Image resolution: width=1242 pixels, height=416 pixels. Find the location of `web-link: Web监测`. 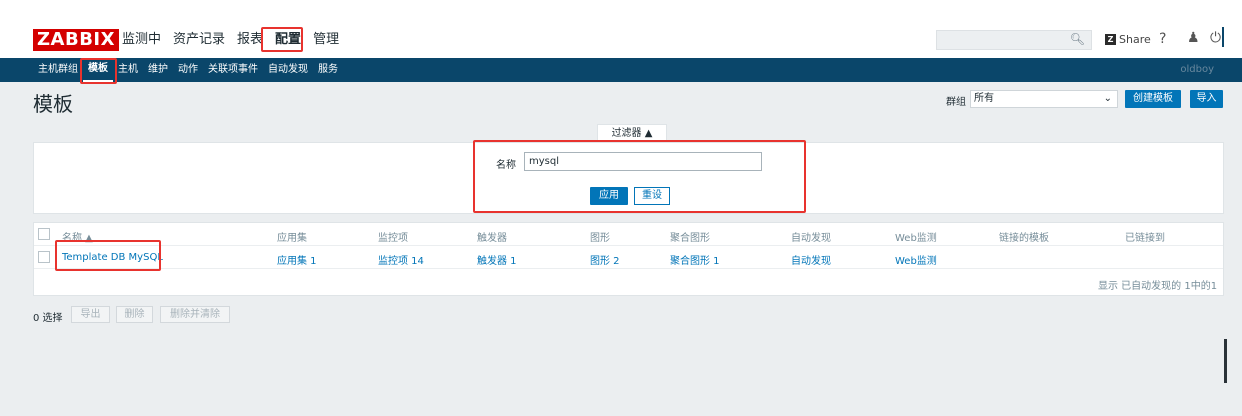

web-link: Web监测 is located at coordinates (916, 259).